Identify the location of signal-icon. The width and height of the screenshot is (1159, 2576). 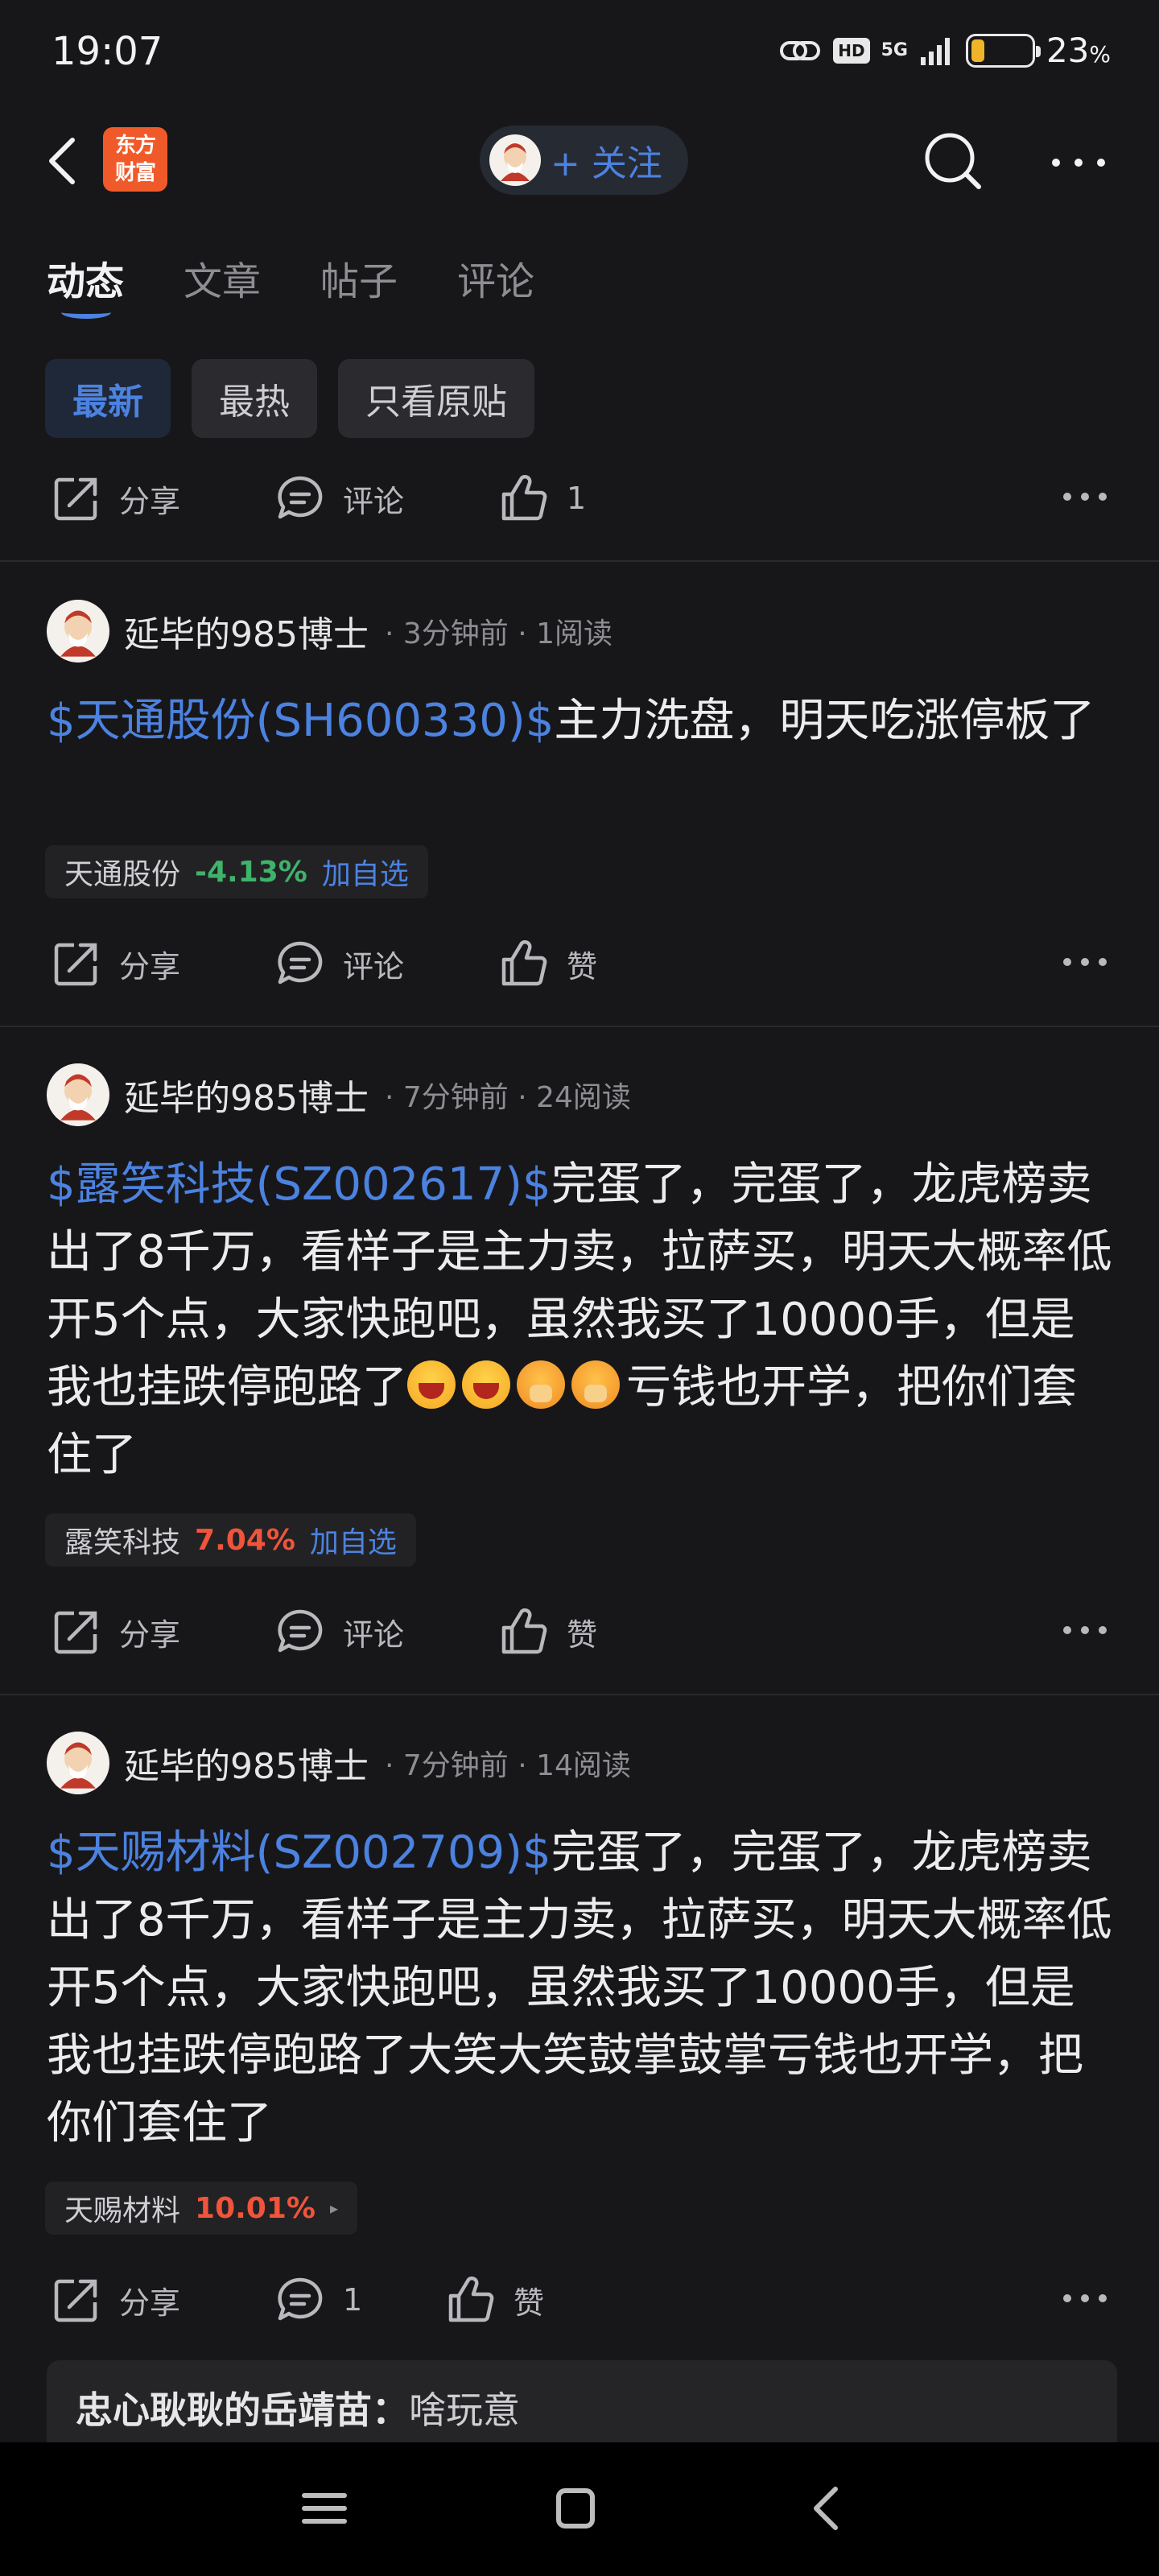
(935, 51).